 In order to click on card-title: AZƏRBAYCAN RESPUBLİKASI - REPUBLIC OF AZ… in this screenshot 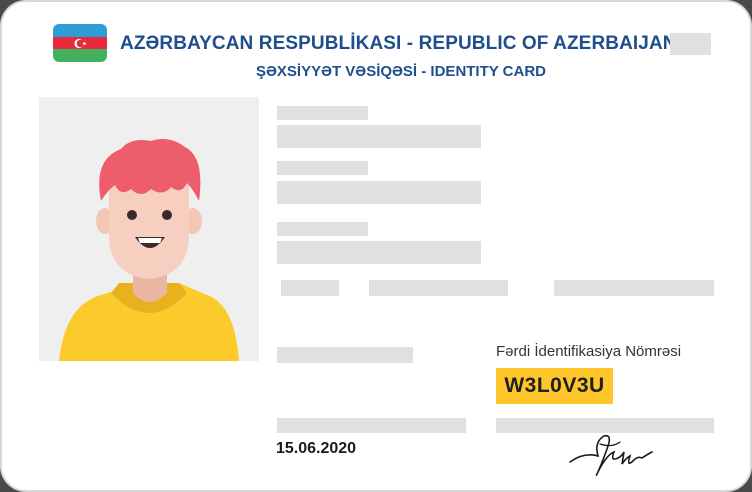, I will do `click(398, 43)`.